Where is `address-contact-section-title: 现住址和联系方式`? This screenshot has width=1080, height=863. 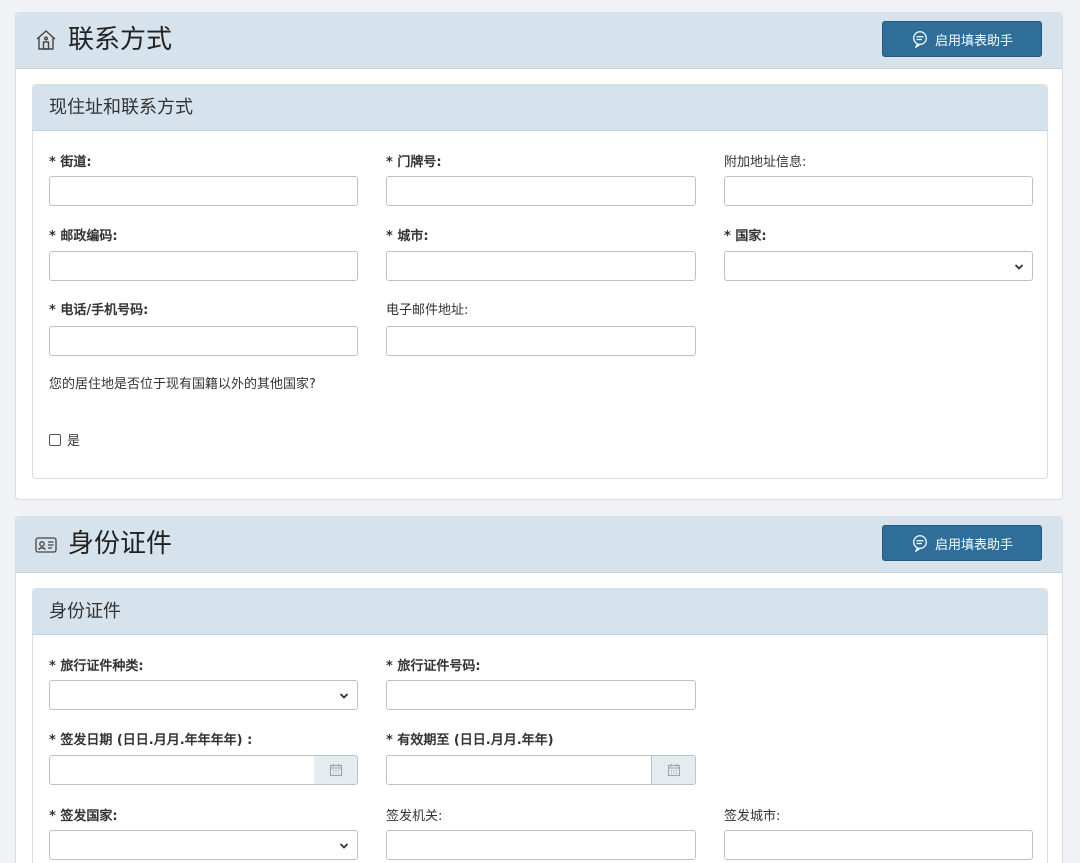
address-contact-section-title: 现住址和联系方式 is located at coordinates (540, 108).